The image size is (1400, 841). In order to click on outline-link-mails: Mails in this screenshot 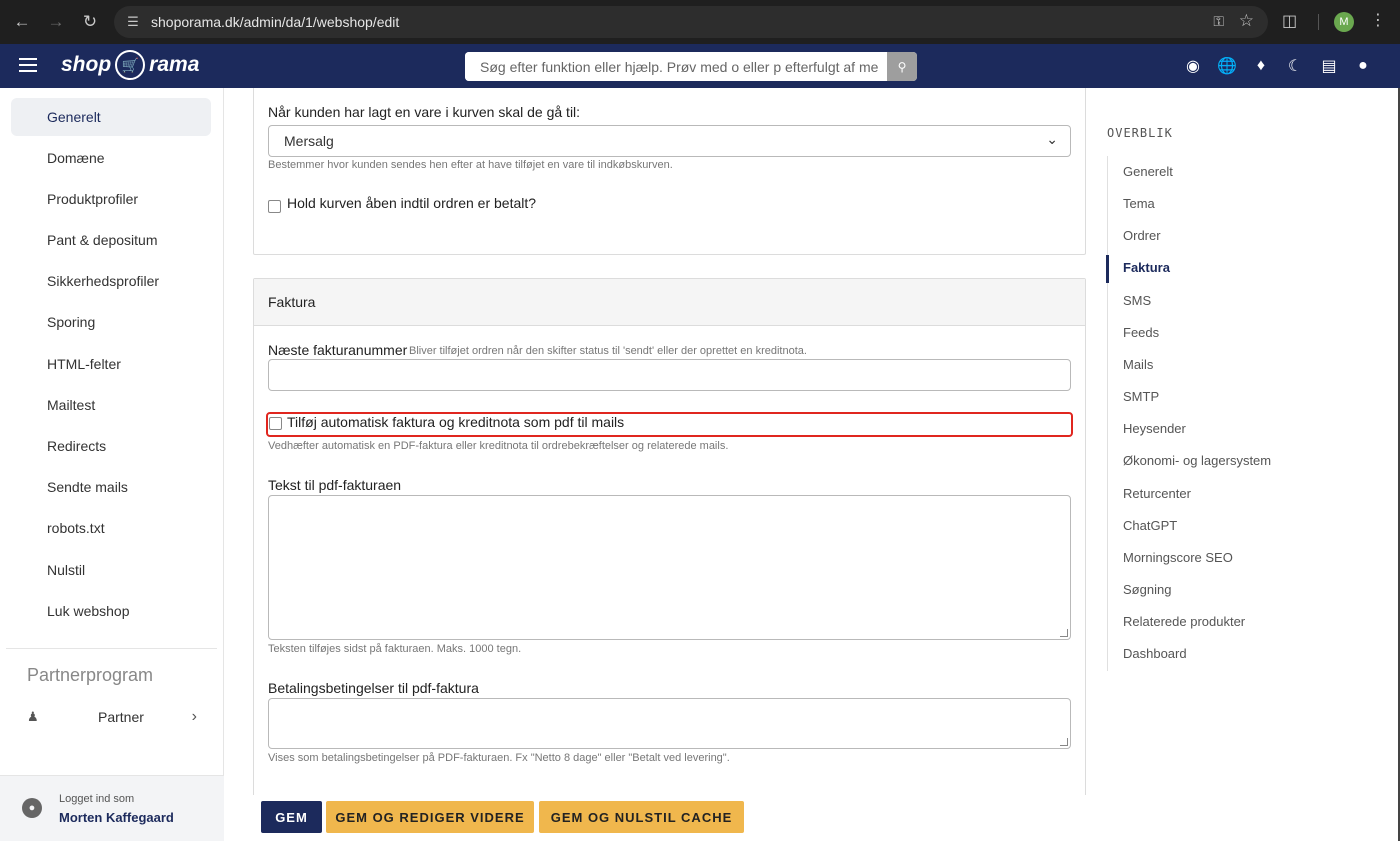, I will do `click(1138, 364)`.